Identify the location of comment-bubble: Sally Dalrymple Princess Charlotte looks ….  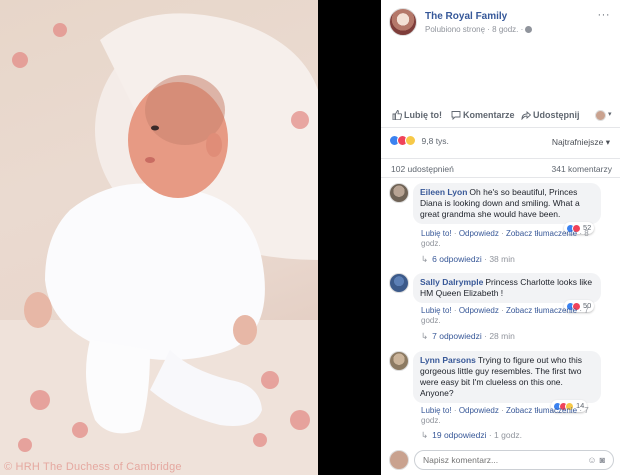
(507, 288).